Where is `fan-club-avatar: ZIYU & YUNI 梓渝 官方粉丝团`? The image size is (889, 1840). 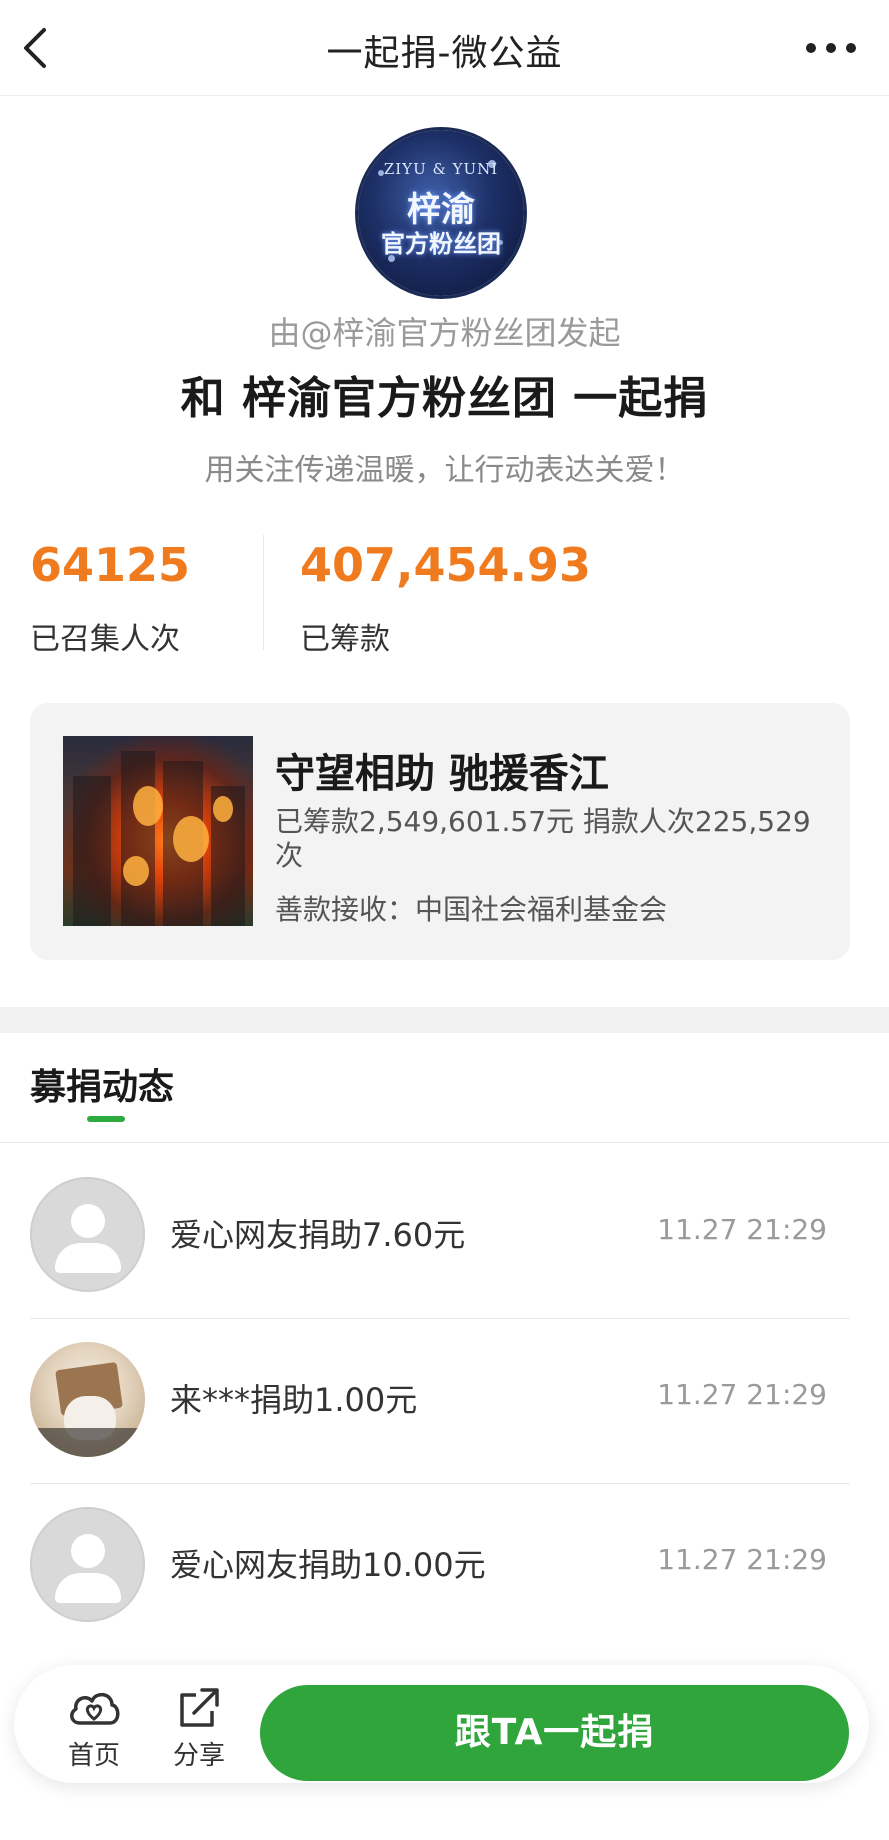 fan-club-avatar: ZIYU & YUNI 梓渝 官方粉丝团 is located at coordinates (441, 213).